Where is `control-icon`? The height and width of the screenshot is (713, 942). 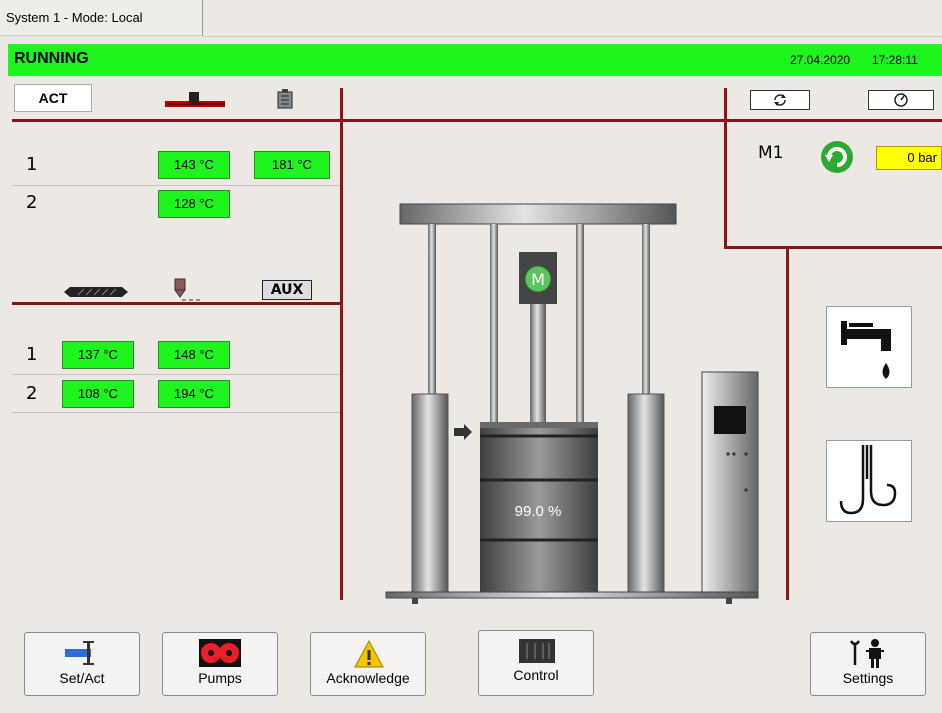 control-icon is located at coordinates (537, 651).